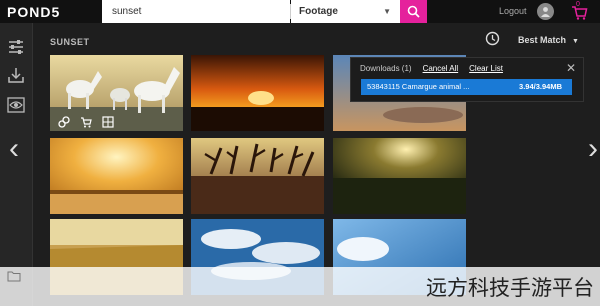  I want to click on thumbnail-deer-antlers, so click(257, 176).